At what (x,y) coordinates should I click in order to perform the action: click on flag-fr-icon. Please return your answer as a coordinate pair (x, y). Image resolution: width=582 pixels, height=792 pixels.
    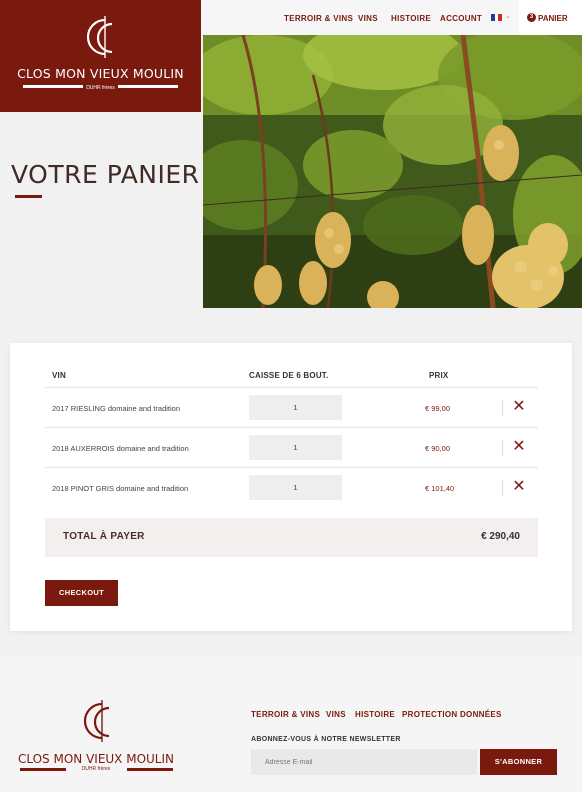
    Looking at the image, I should click on (497, 17).